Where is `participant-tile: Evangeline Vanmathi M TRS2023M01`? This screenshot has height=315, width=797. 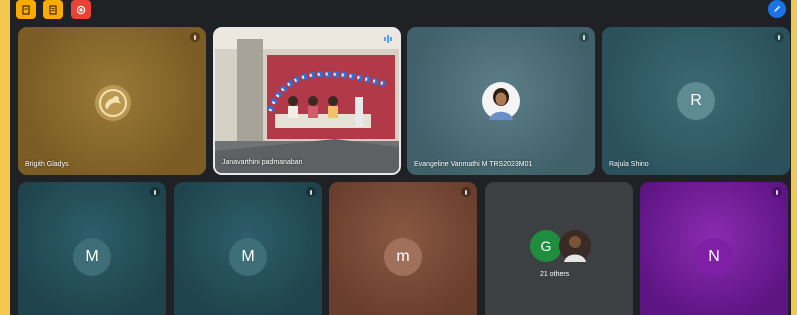
participant-tile: Evangeline Vanmathi M TRS2023M01 is located at coordinates (501, 101).